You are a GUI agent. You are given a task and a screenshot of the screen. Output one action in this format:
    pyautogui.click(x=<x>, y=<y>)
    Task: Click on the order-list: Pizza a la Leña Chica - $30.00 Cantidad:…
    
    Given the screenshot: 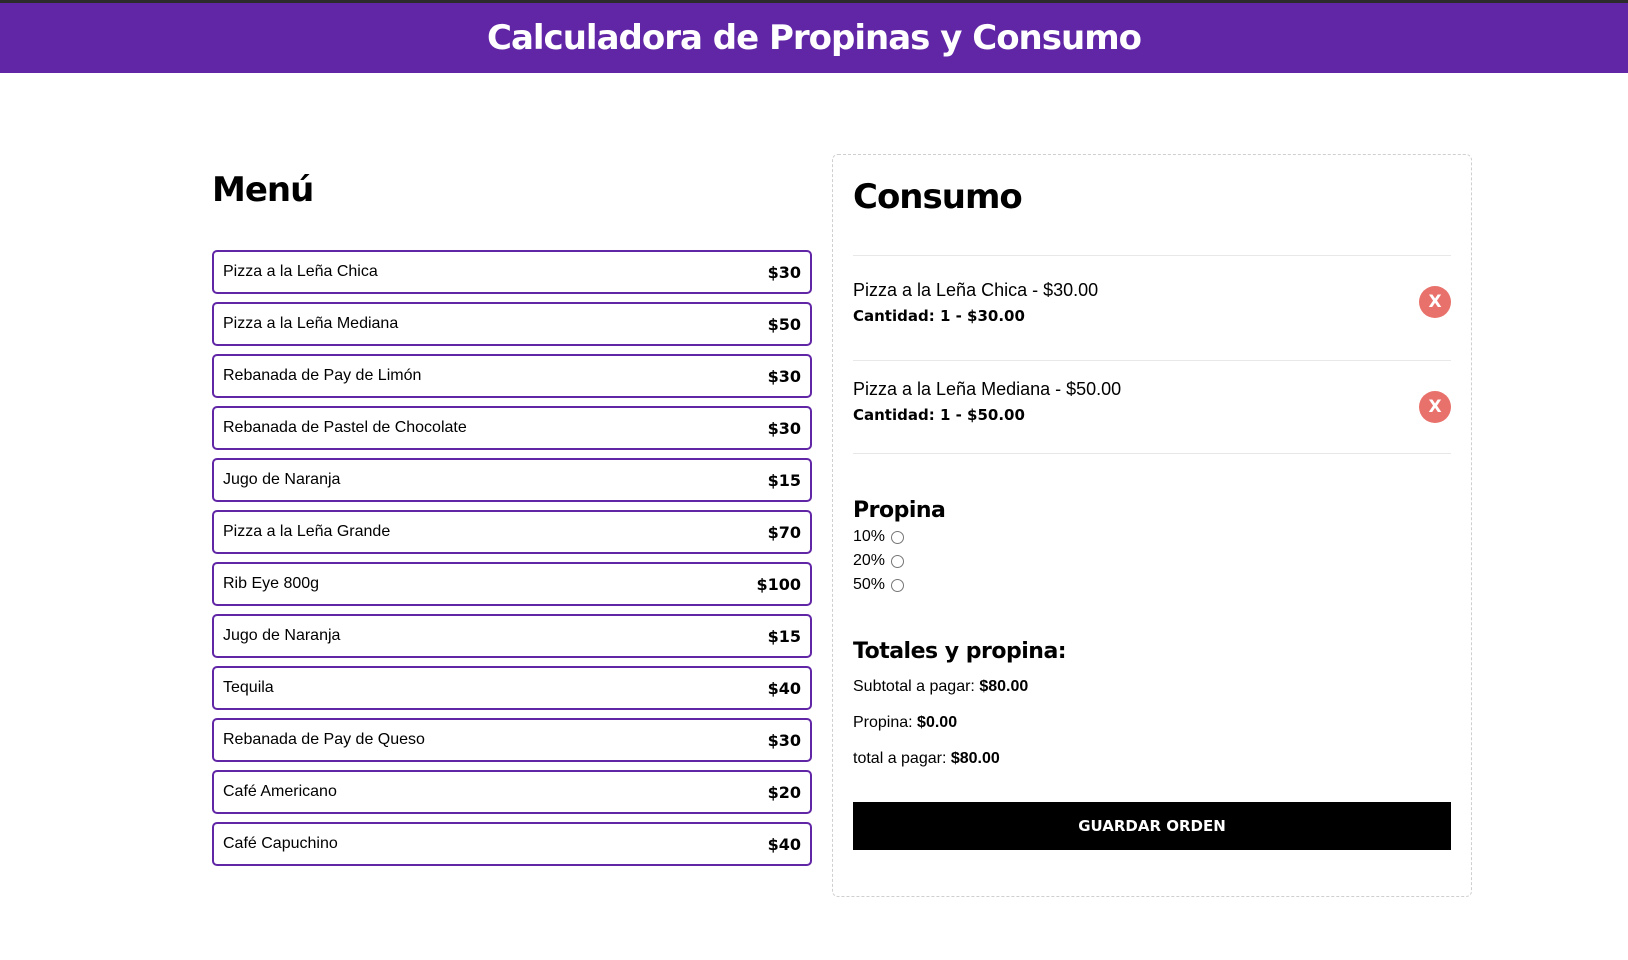 What is the action you would take?
    pyautogui.click(x=1152, y=354)
    